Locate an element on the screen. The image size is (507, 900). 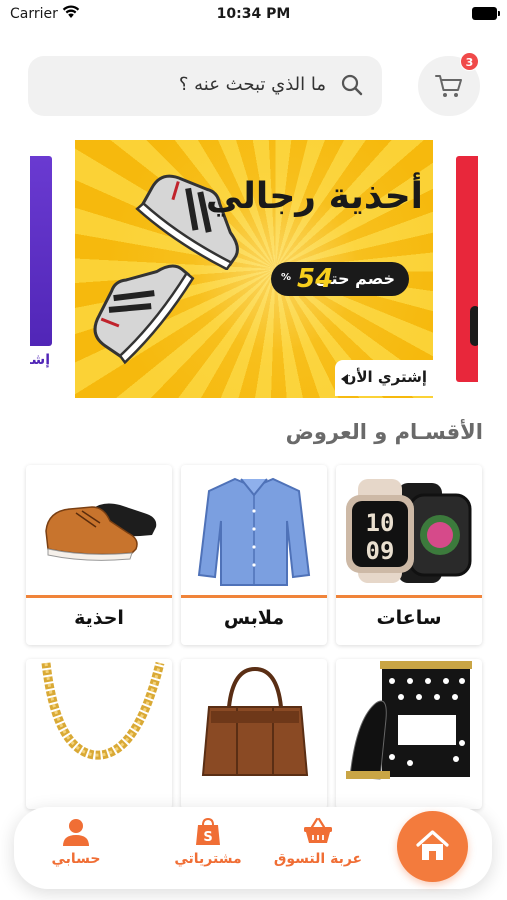
prev-slide-cta: إشت is located at coordinates (40, 360).